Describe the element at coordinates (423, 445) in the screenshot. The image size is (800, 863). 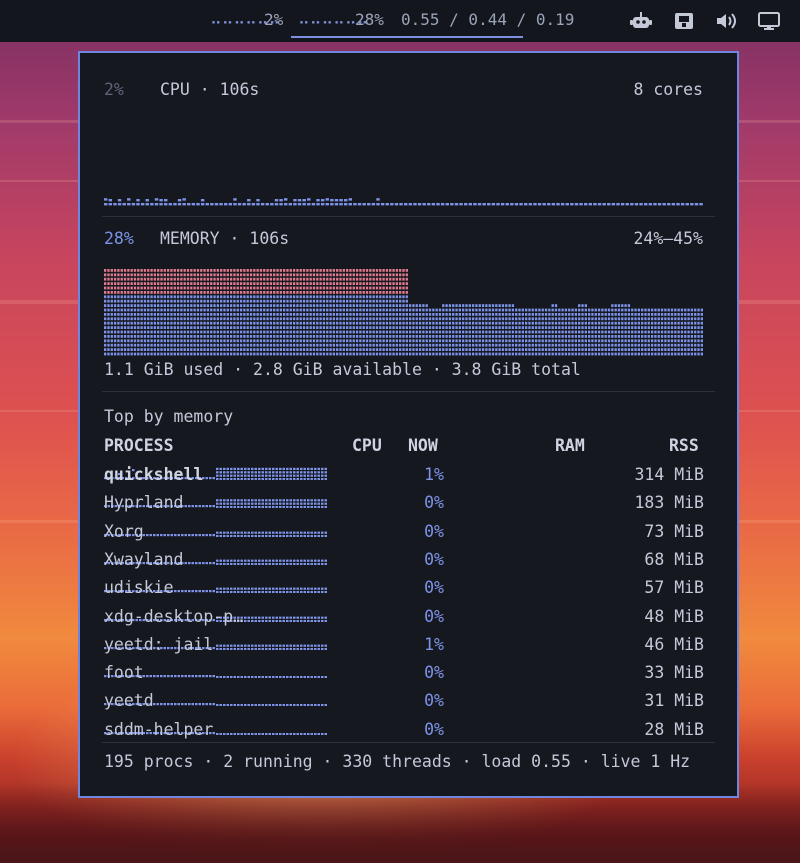
I see `header-now: NOW` at that location.